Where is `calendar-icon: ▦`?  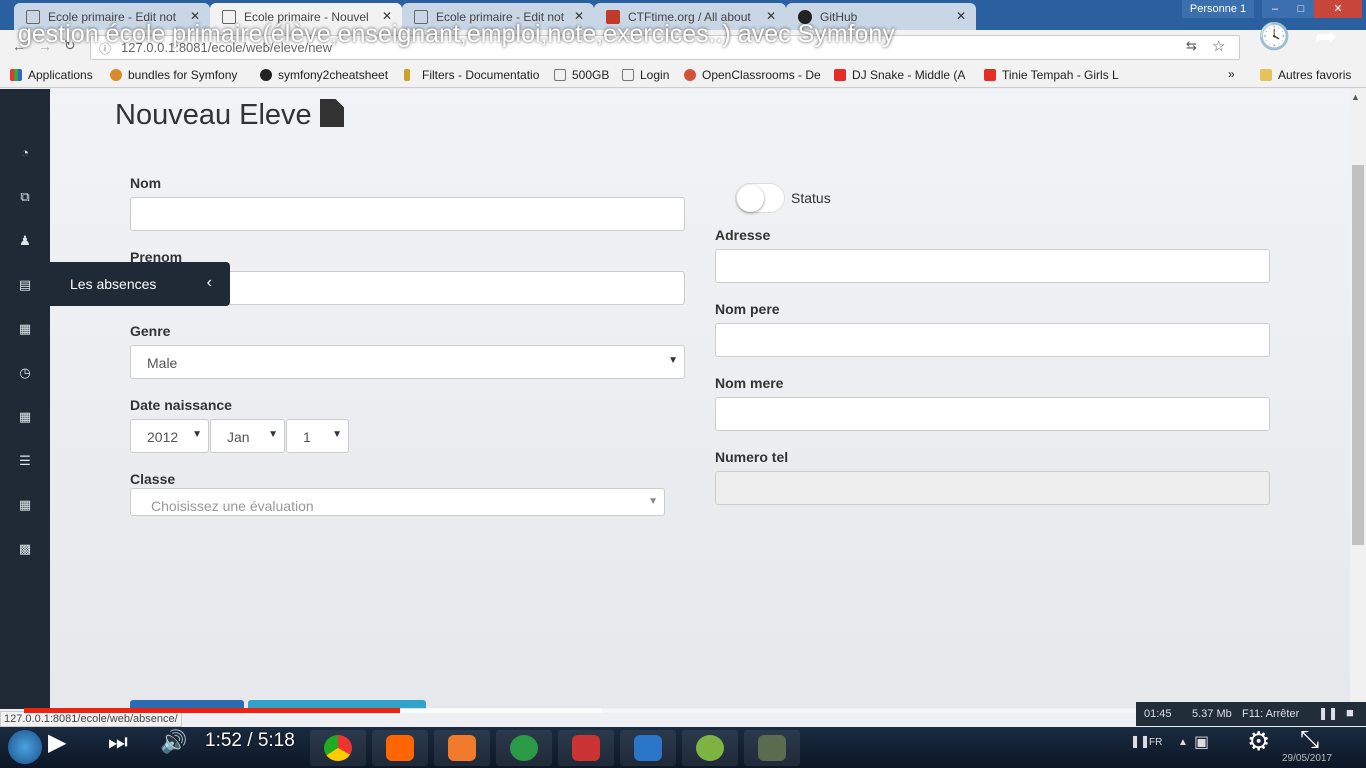
calendar-icon: ▦ is located at coordinates (25, 329).